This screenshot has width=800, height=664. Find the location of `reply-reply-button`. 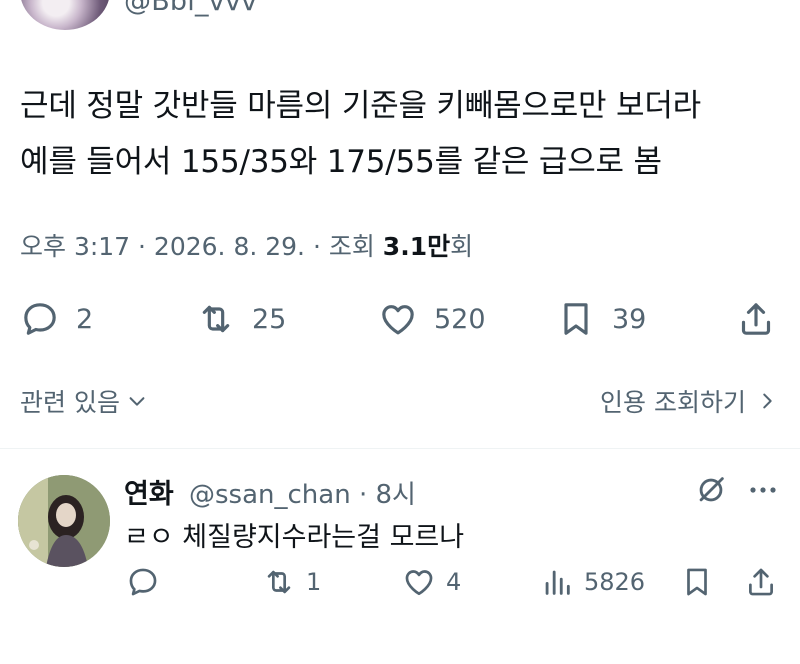

reply-reply-button is located at coordinates (148, 582).